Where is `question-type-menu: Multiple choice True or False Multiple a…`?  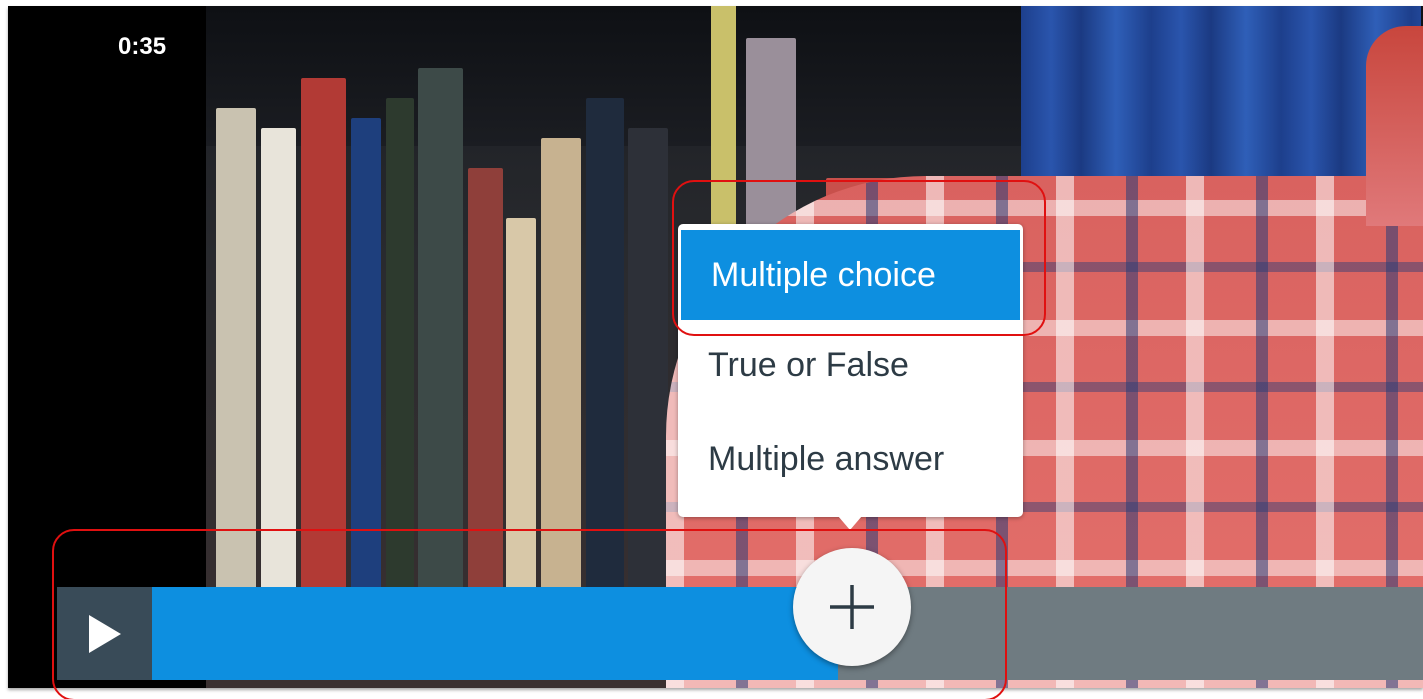 question-type-menu: Multiple choice True or False Multiple a… is located at coordinates (850, 370).